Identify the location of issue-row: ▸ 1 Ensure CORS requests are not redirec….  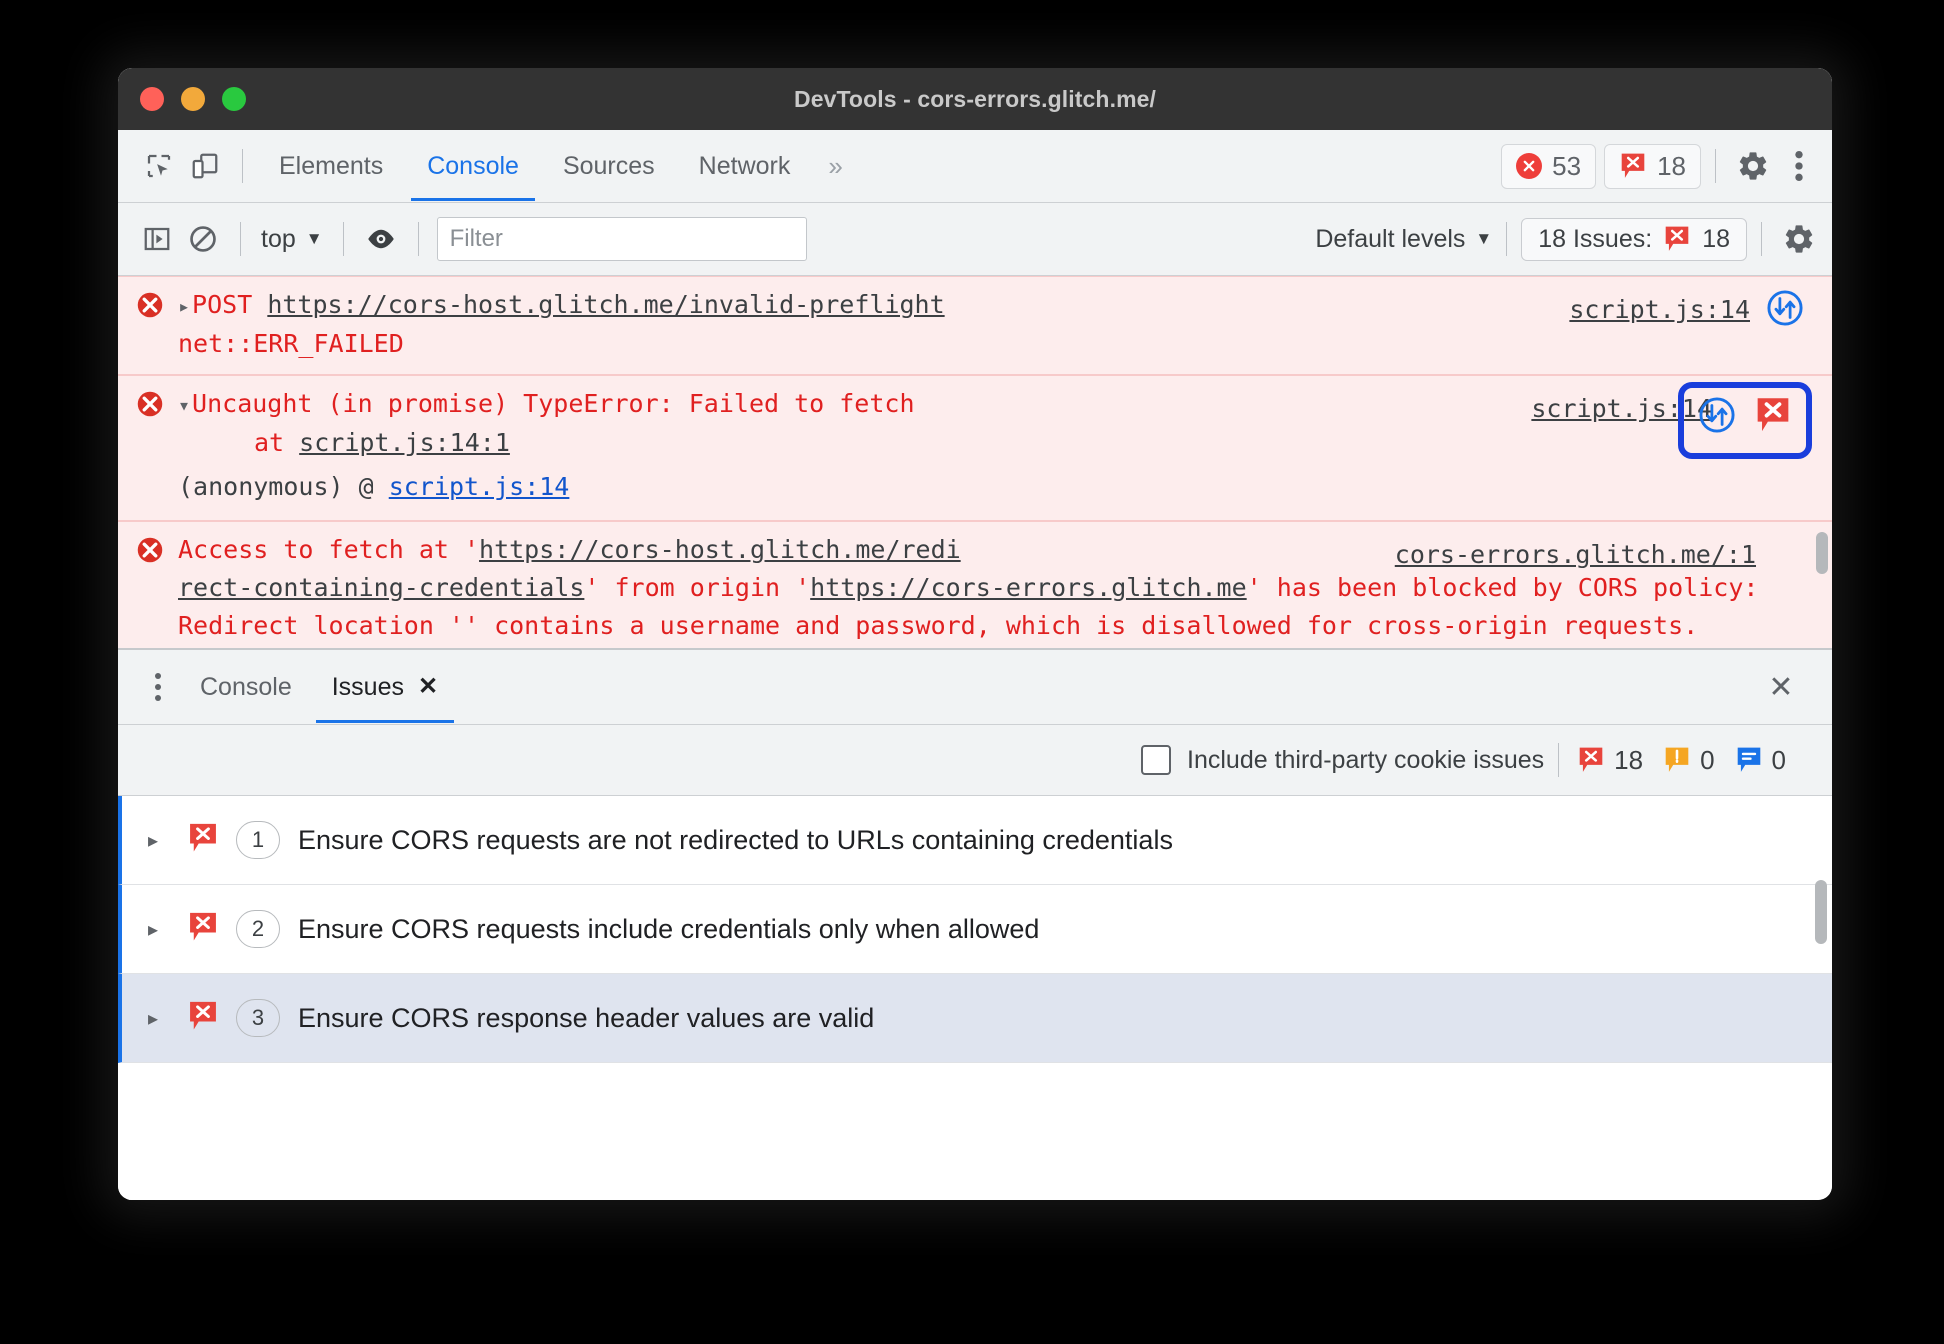
(975, 840).